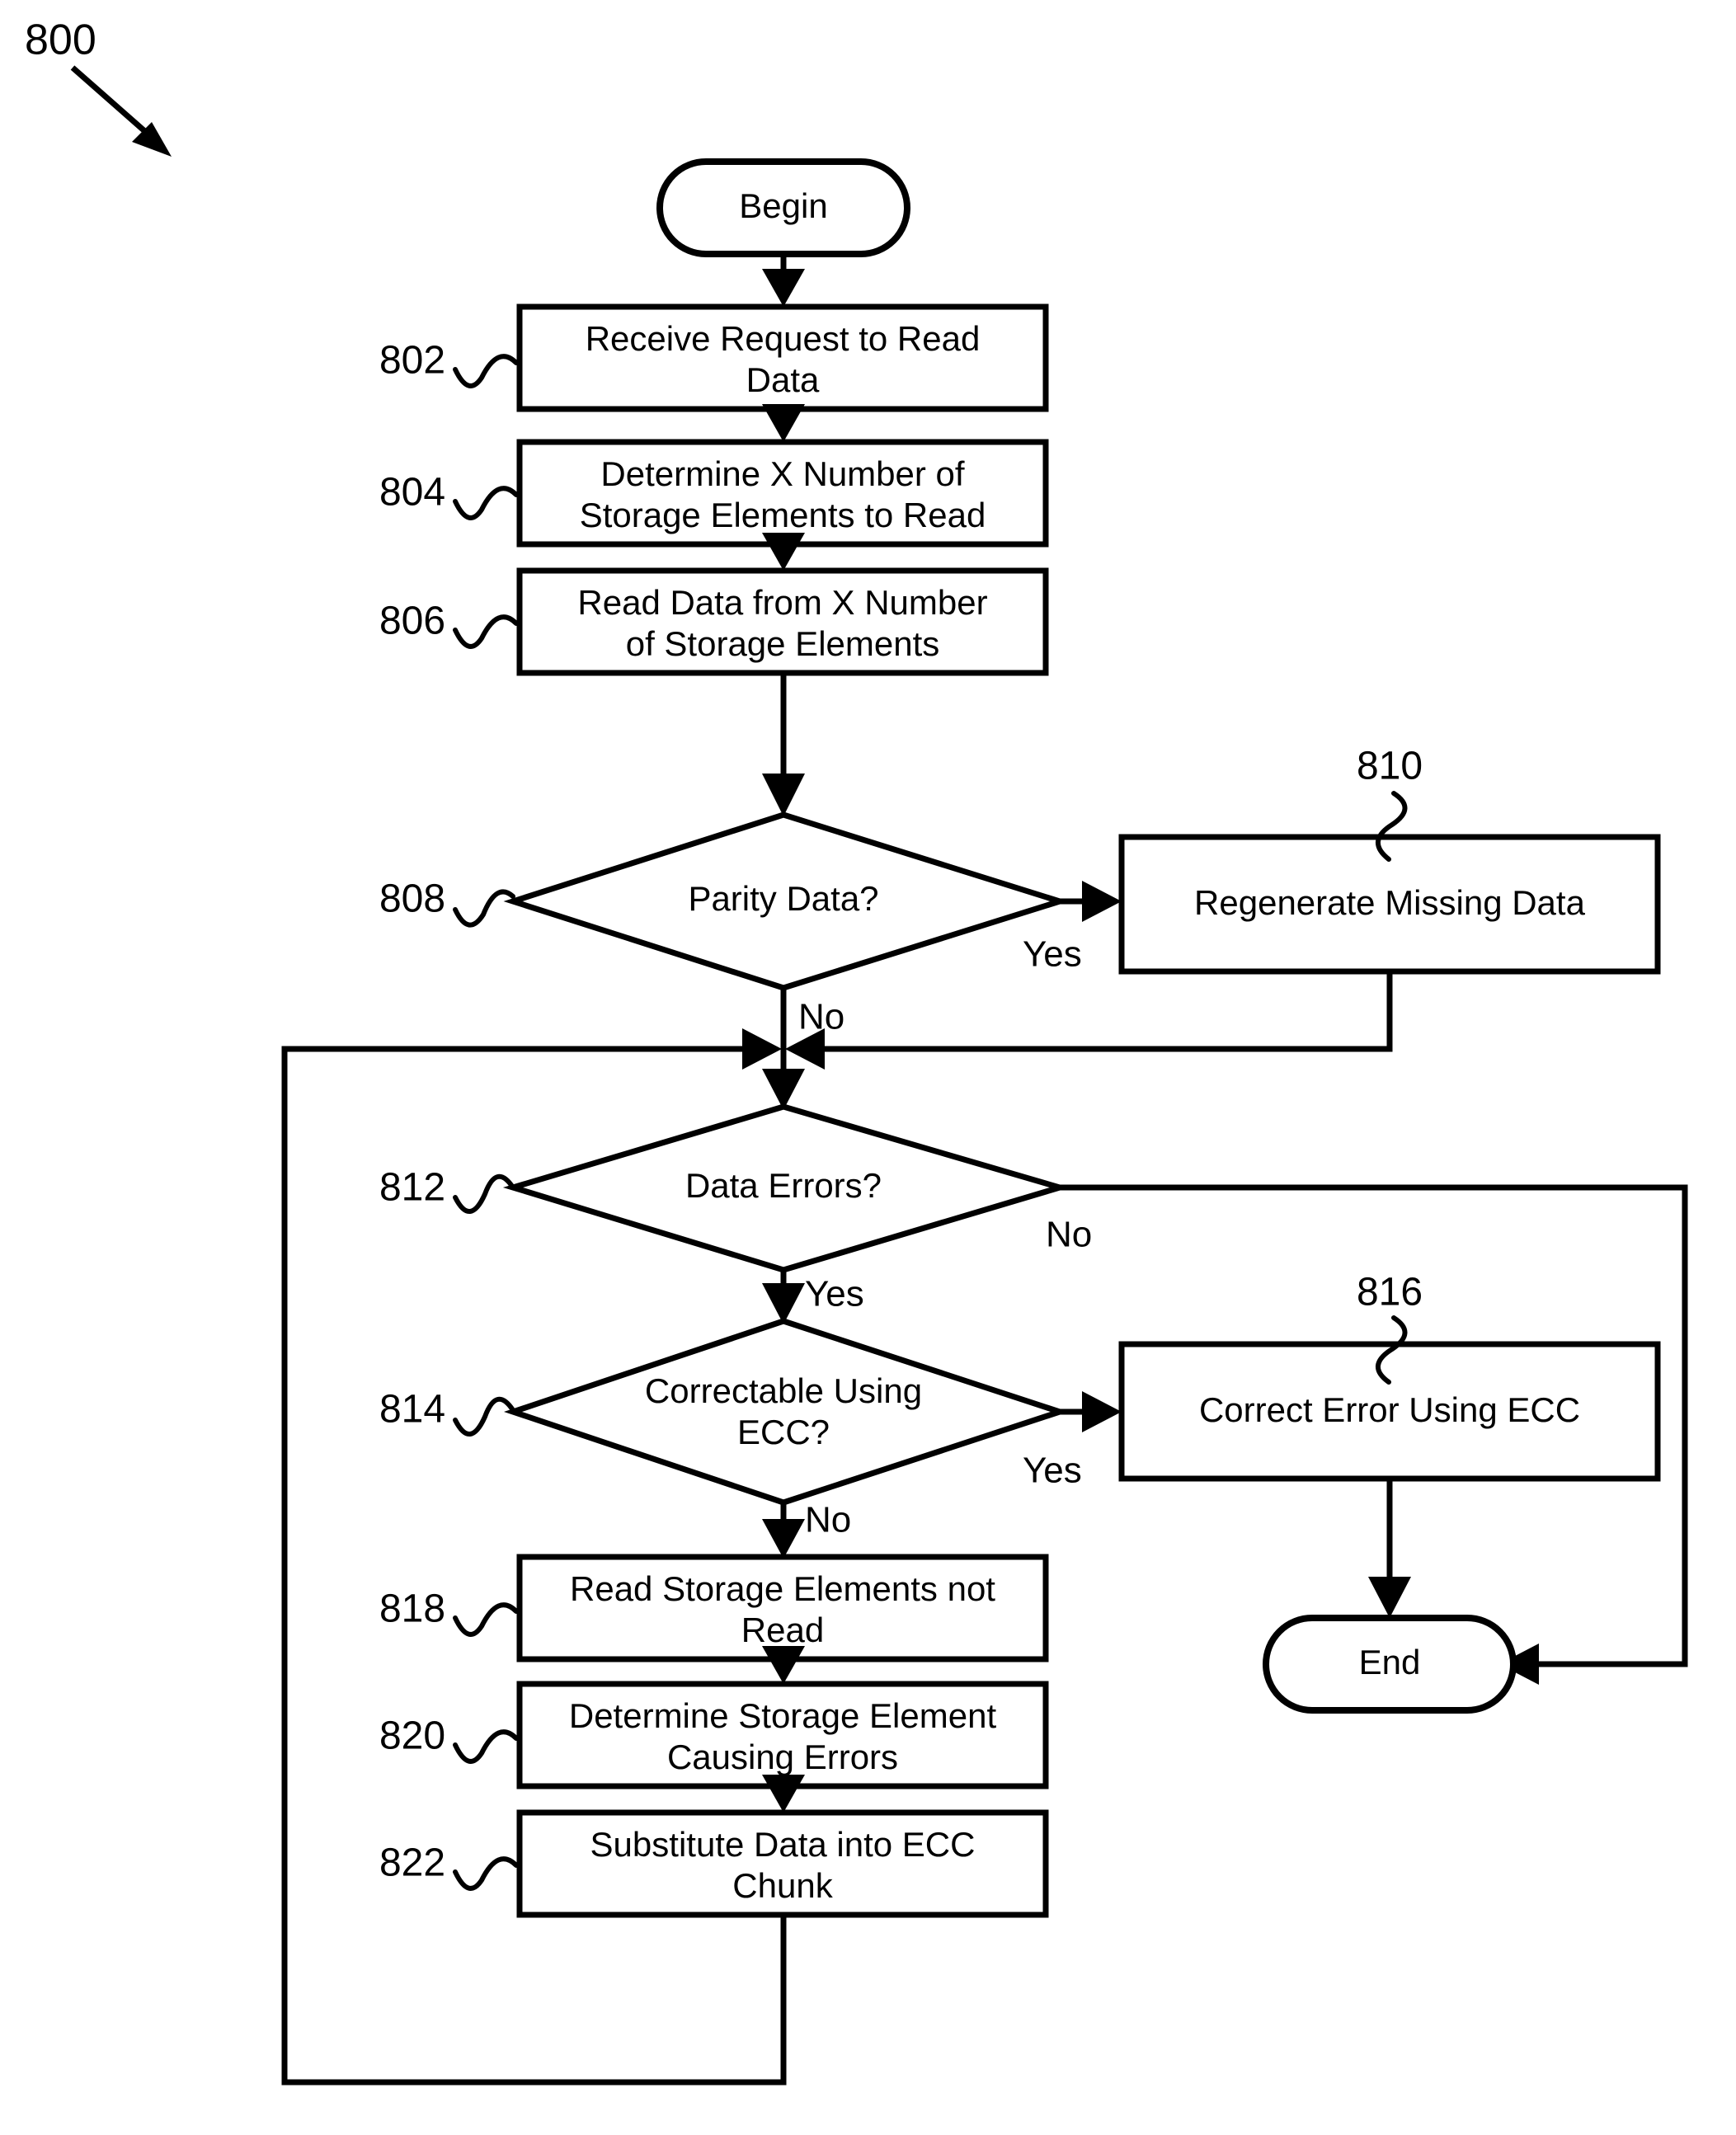  I want to click on node-818: Read Storage Elements not Read 818, so click(714, 1608).